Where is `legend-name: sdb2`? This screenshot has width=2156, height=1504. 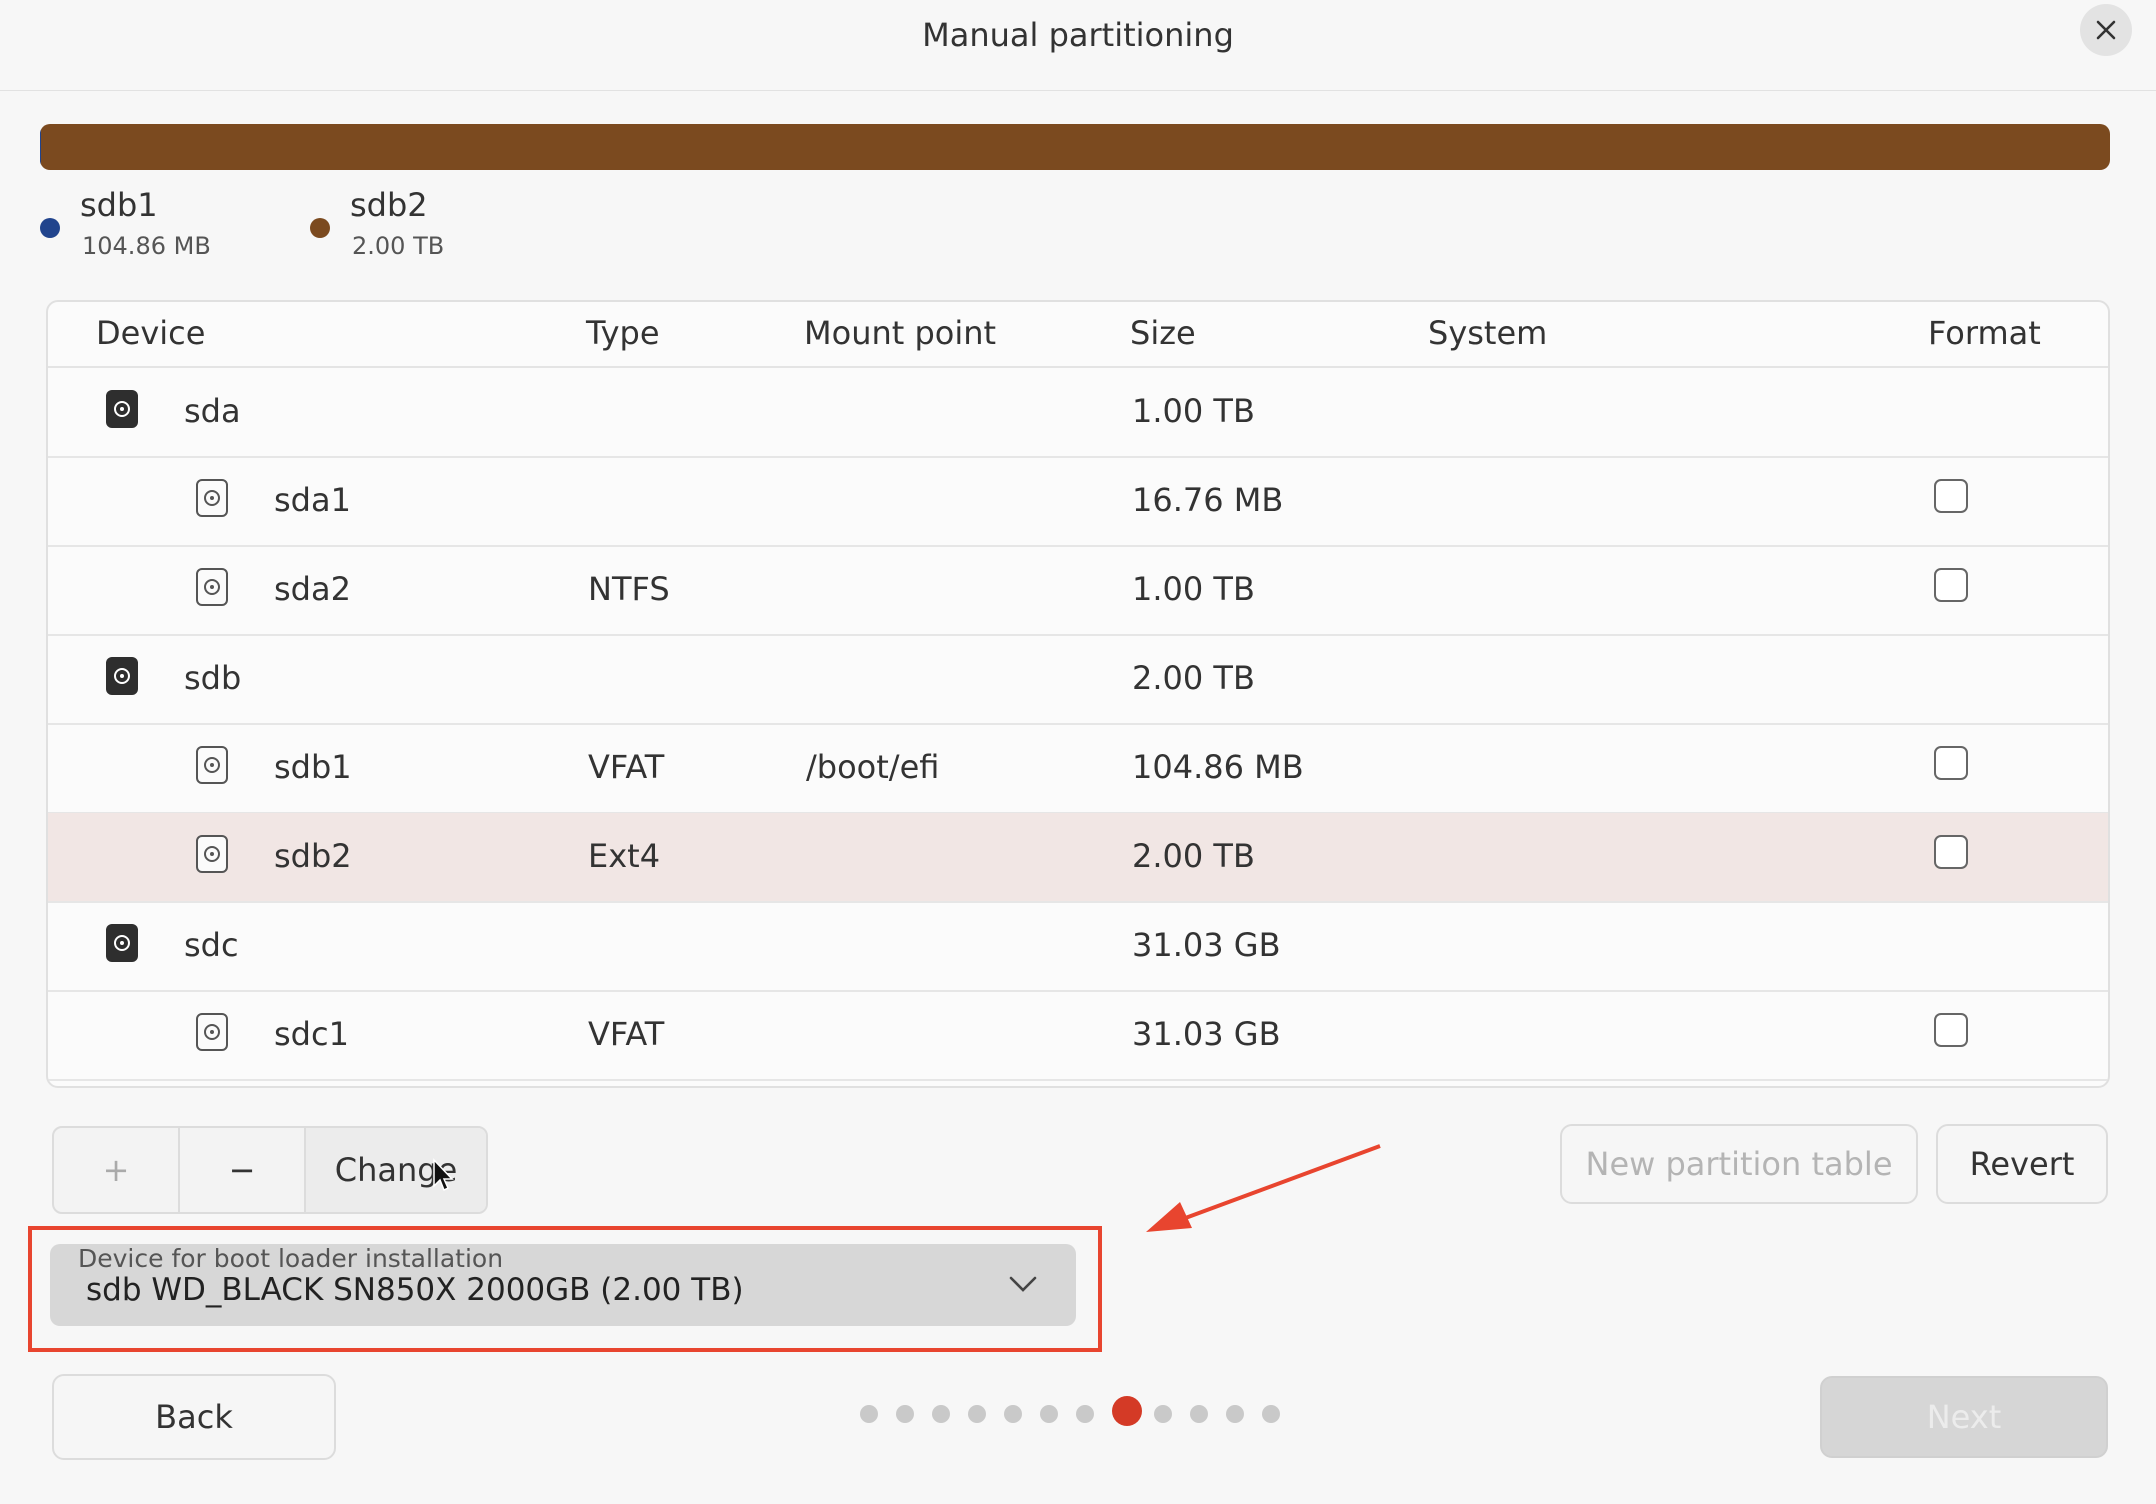 legend-name: sdb2 is located at coordinates (389, 205).